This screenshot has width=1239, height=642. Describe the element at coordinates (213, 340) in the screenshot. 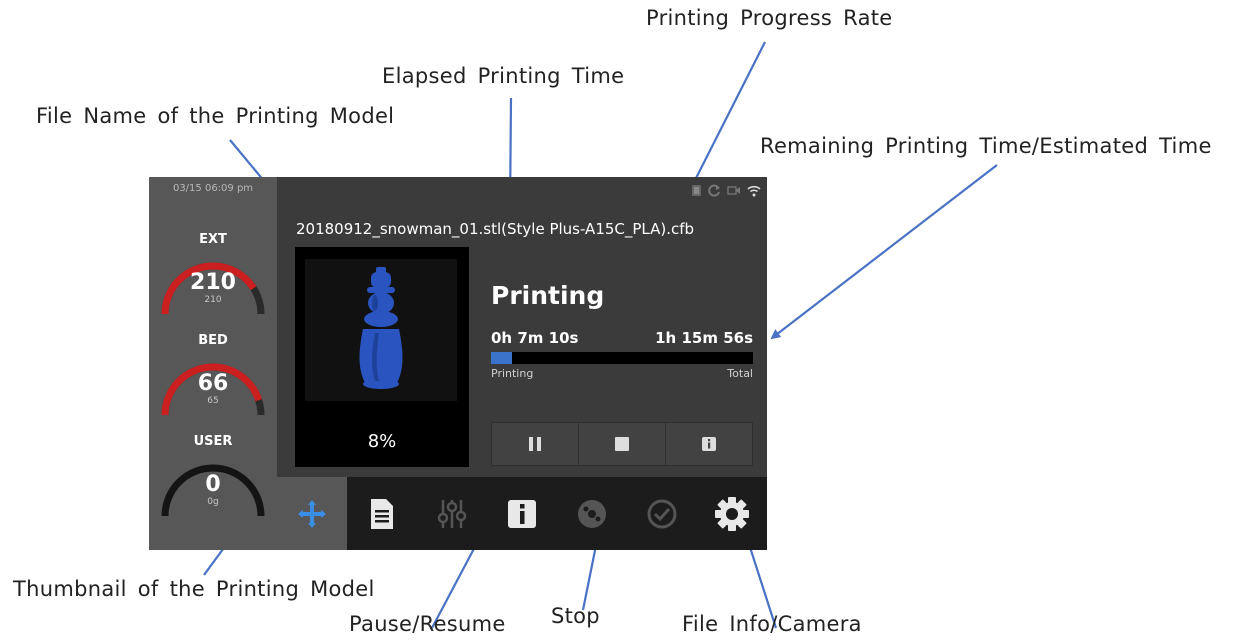

I see `gauge-label: BED` at that location.